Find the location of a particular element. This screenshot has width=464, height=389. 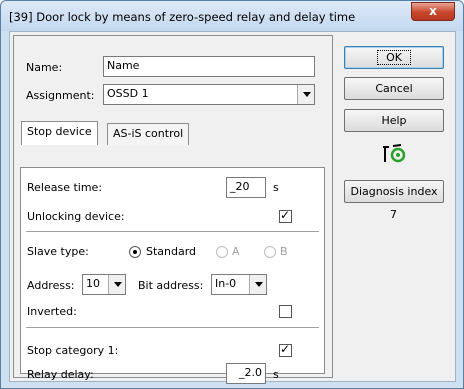

tab-stop-device-label: Stop device is located at coordinates (59, 131).